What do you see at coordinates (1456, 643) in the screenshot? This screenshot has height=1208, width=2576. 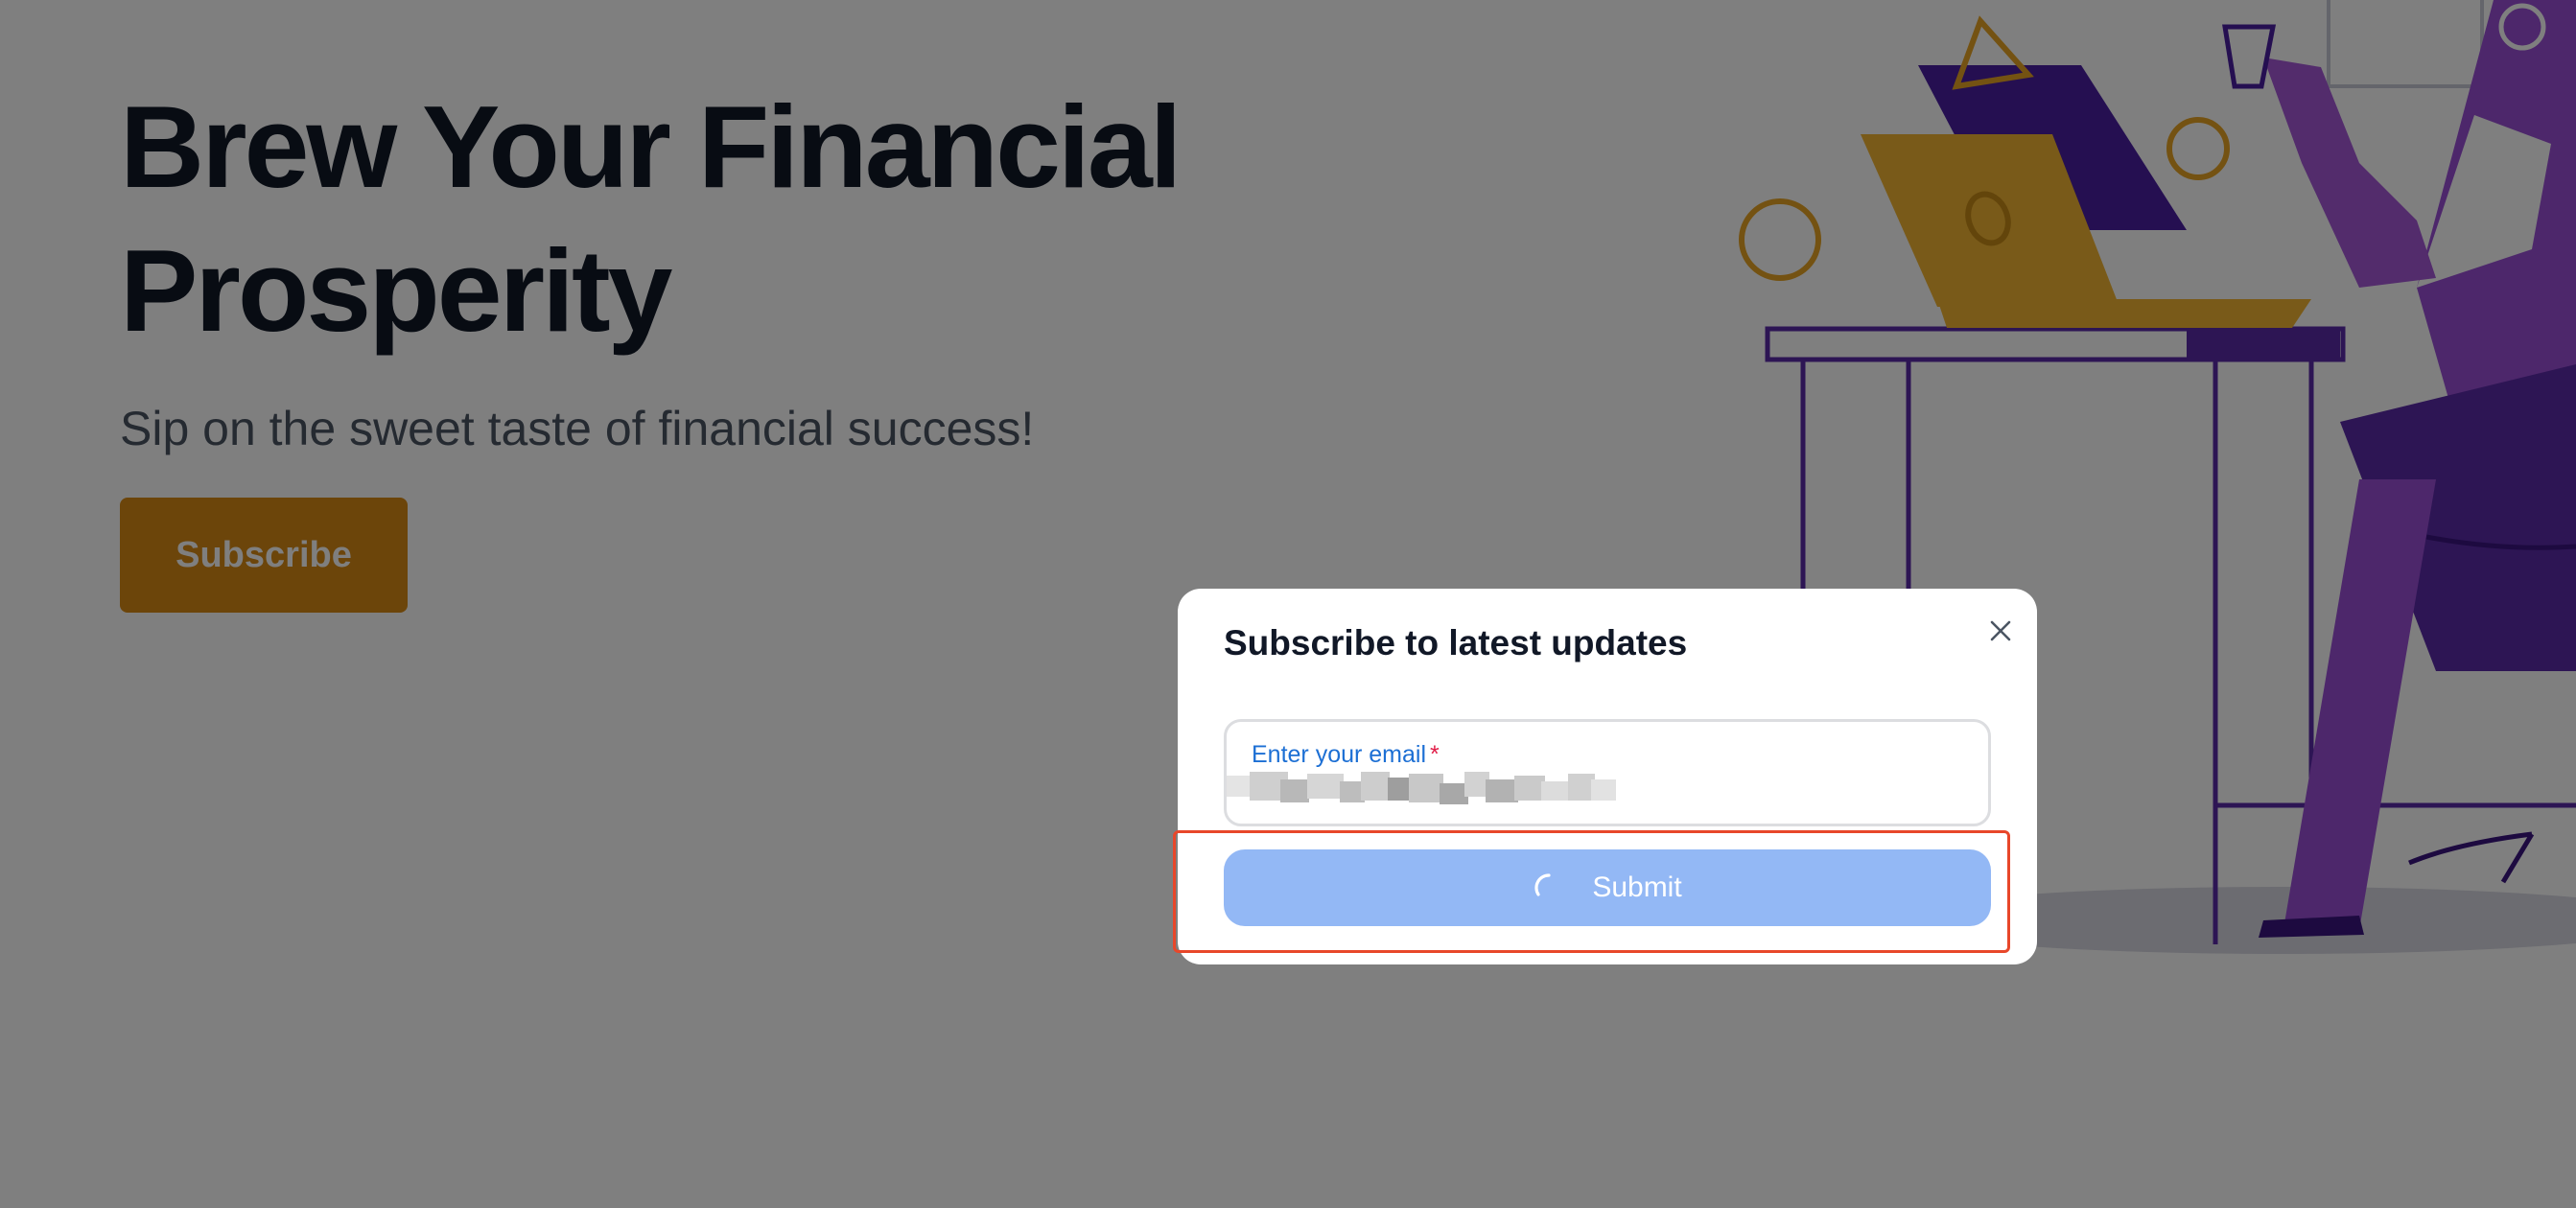 I see `modal-title: Subscribe to latest updates` at bounding box center [1456, 643].